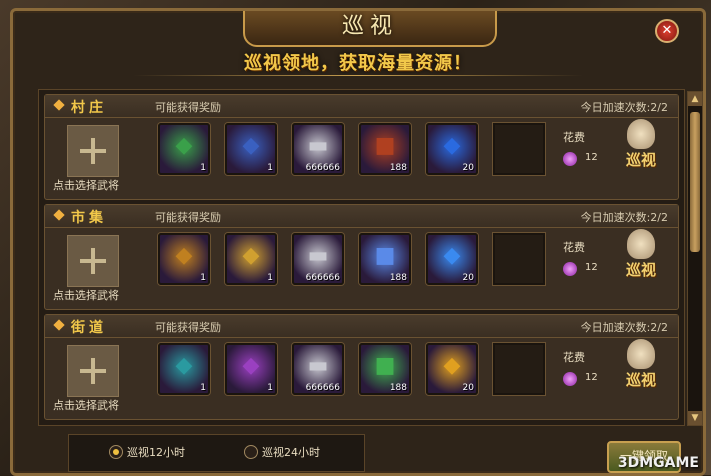 Image resolution: width=711 pixels, height=476 pixels. I want to click on gold-chest-icon: ◆, so click(184, 255).